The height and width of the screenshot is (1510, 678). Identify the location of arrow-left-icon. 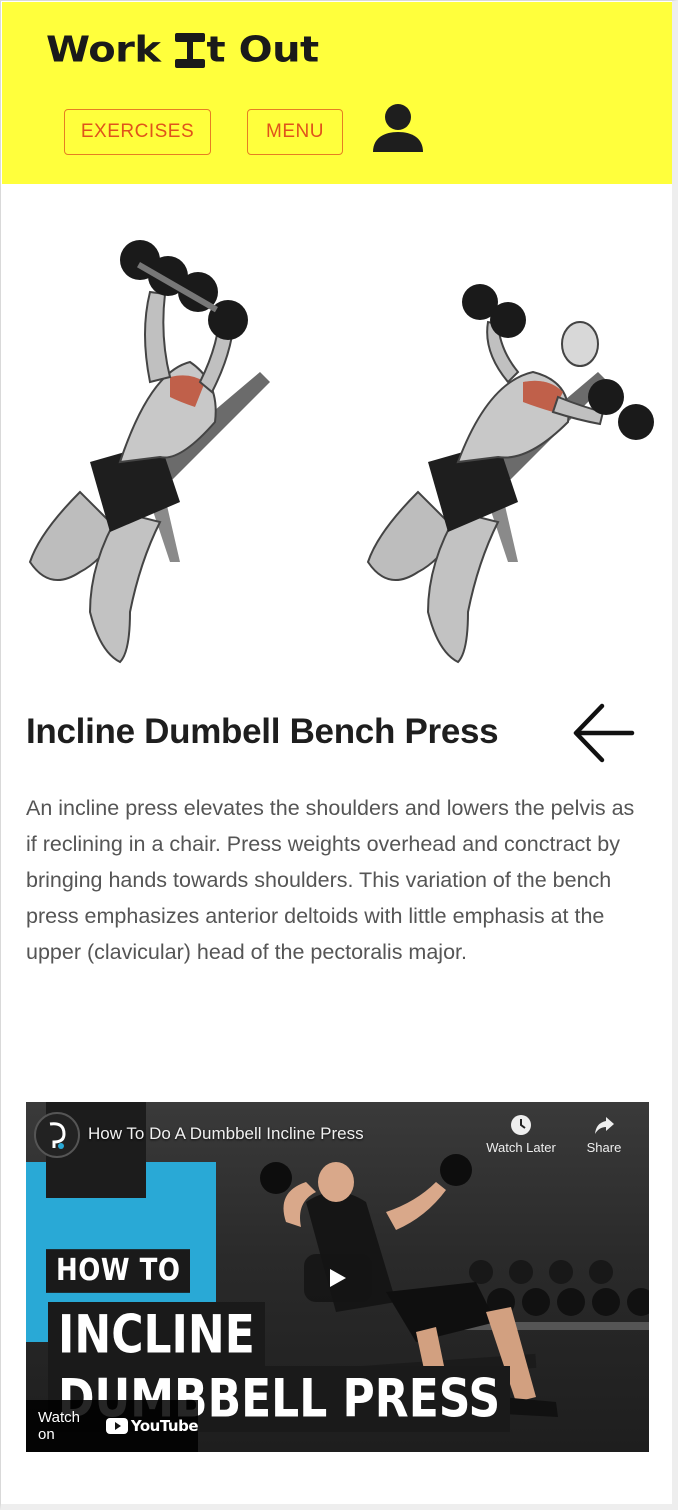
(603, 733).